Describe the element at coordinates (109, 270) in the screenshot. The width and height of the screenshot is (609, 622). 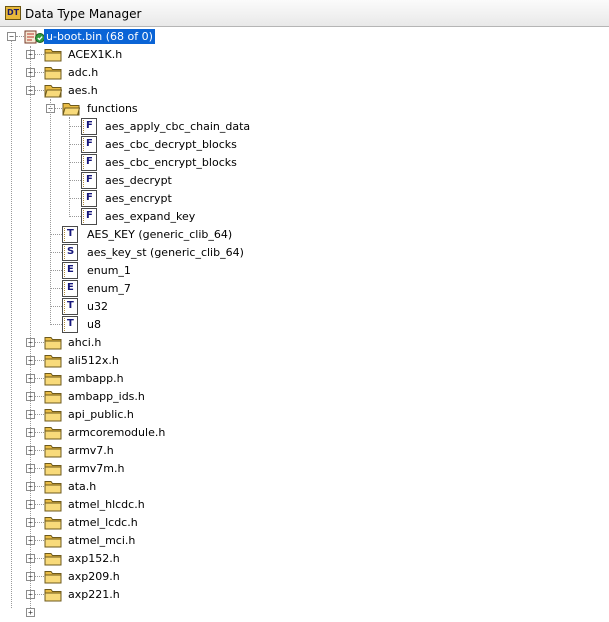
I see `type-label: enum_1` at that location.